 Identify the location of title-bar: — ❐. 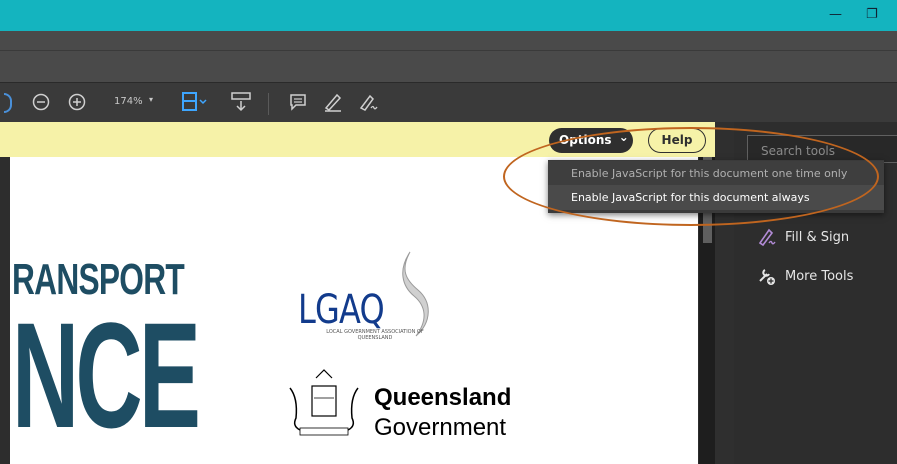
(448, 15).